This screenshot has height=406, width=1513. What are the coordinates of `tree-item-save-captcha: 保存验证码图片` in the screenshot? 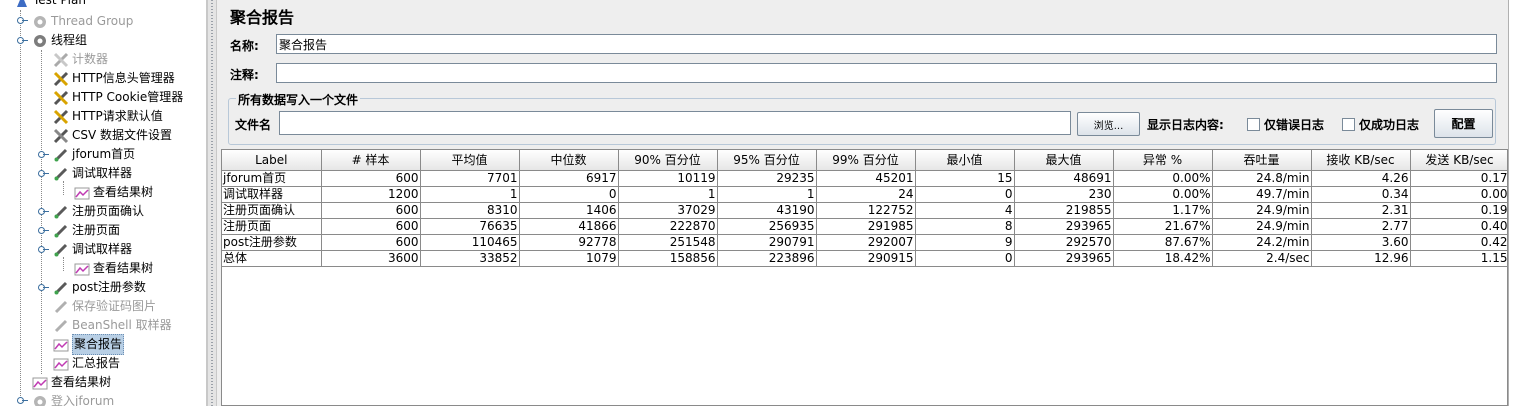 It's located at (104, 306).